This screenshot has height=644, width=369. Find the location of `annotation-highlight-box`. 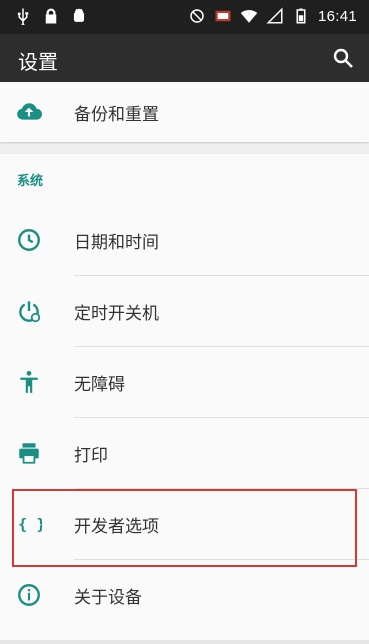

annotation-highlight-box is located at coordinates (184, 528).